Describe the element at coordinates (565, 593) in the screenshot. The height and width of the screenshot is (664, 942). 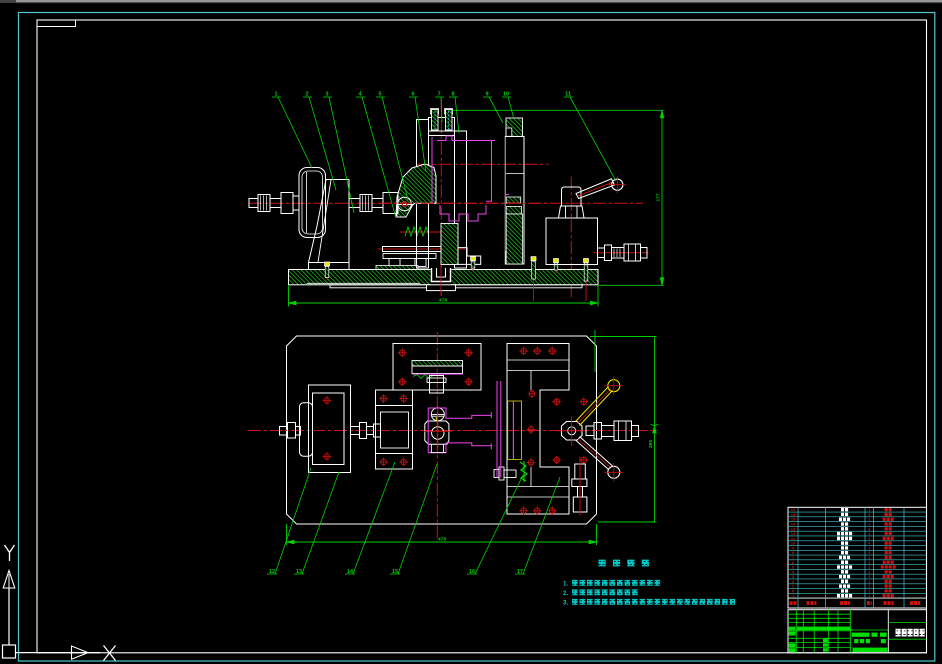
I see `svg-text: 2.` at that location.